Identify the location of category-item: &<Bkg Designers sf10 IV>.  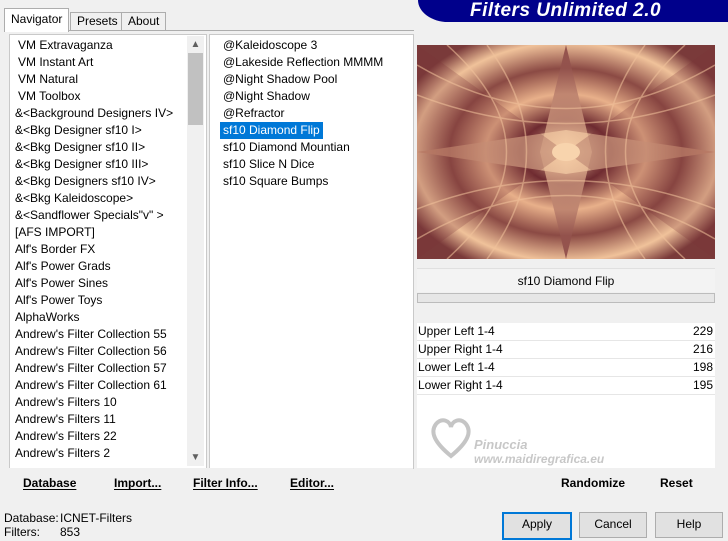
(85, 181).